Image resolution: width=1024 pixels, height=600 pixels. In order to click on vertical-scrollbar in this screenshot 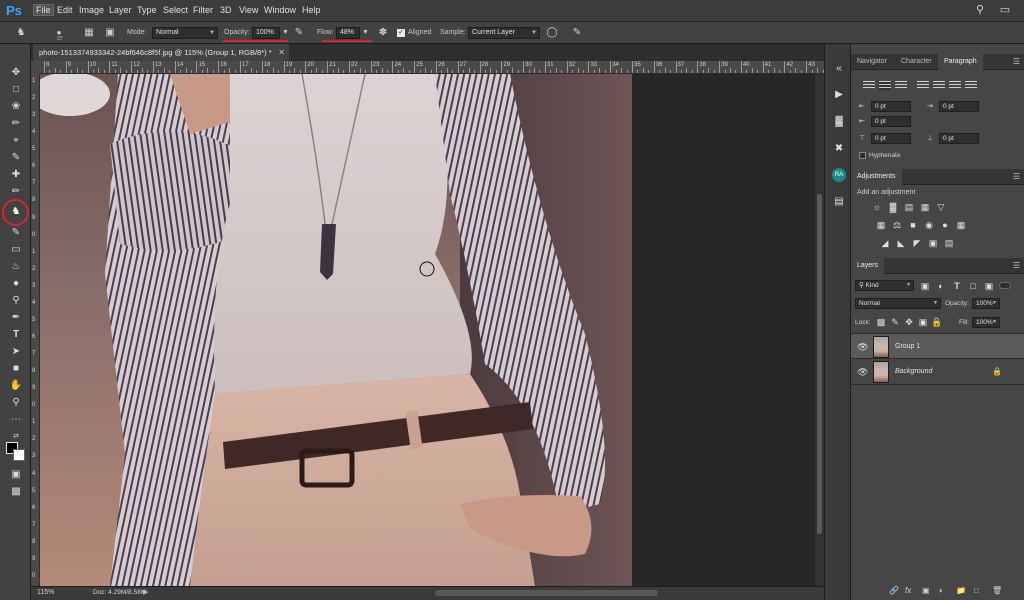, I will do `click(819, 330)`.